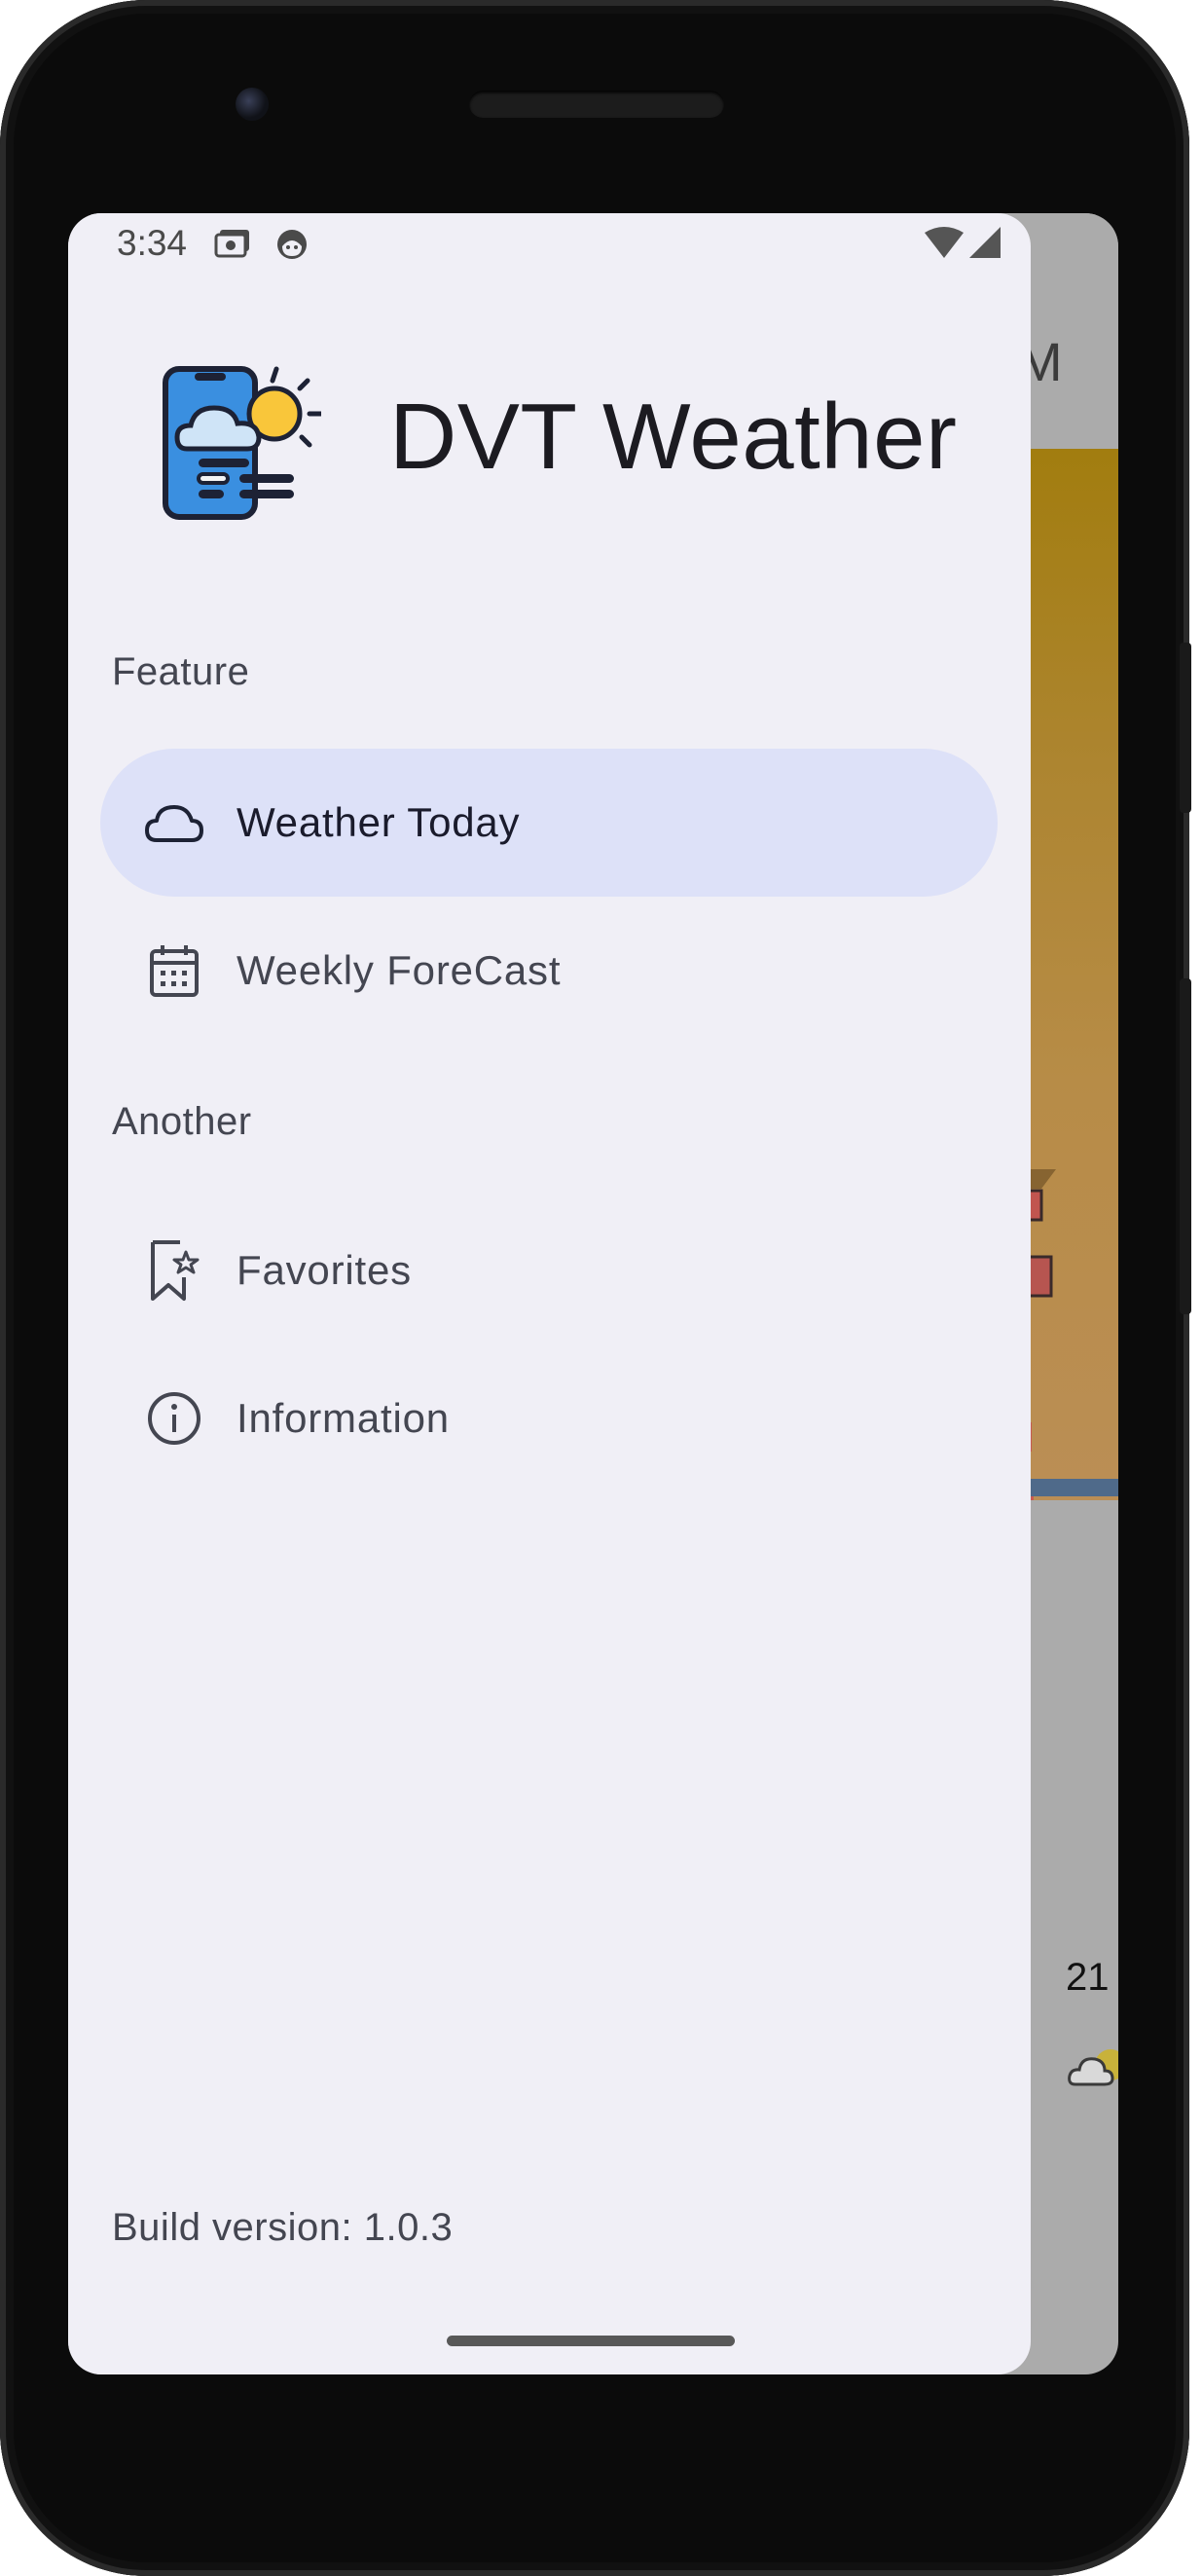  Describe the element at coordinates (283, 2227) in the screenshot. I see `build-version: Build version: 1.0.3` at that location.